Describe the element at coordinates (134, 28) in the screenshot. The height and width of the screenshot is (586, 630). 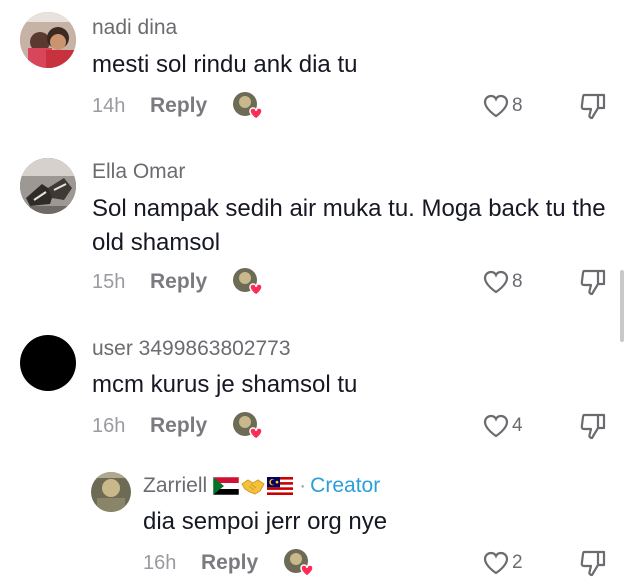
I see `username: nadi dina` at that location.